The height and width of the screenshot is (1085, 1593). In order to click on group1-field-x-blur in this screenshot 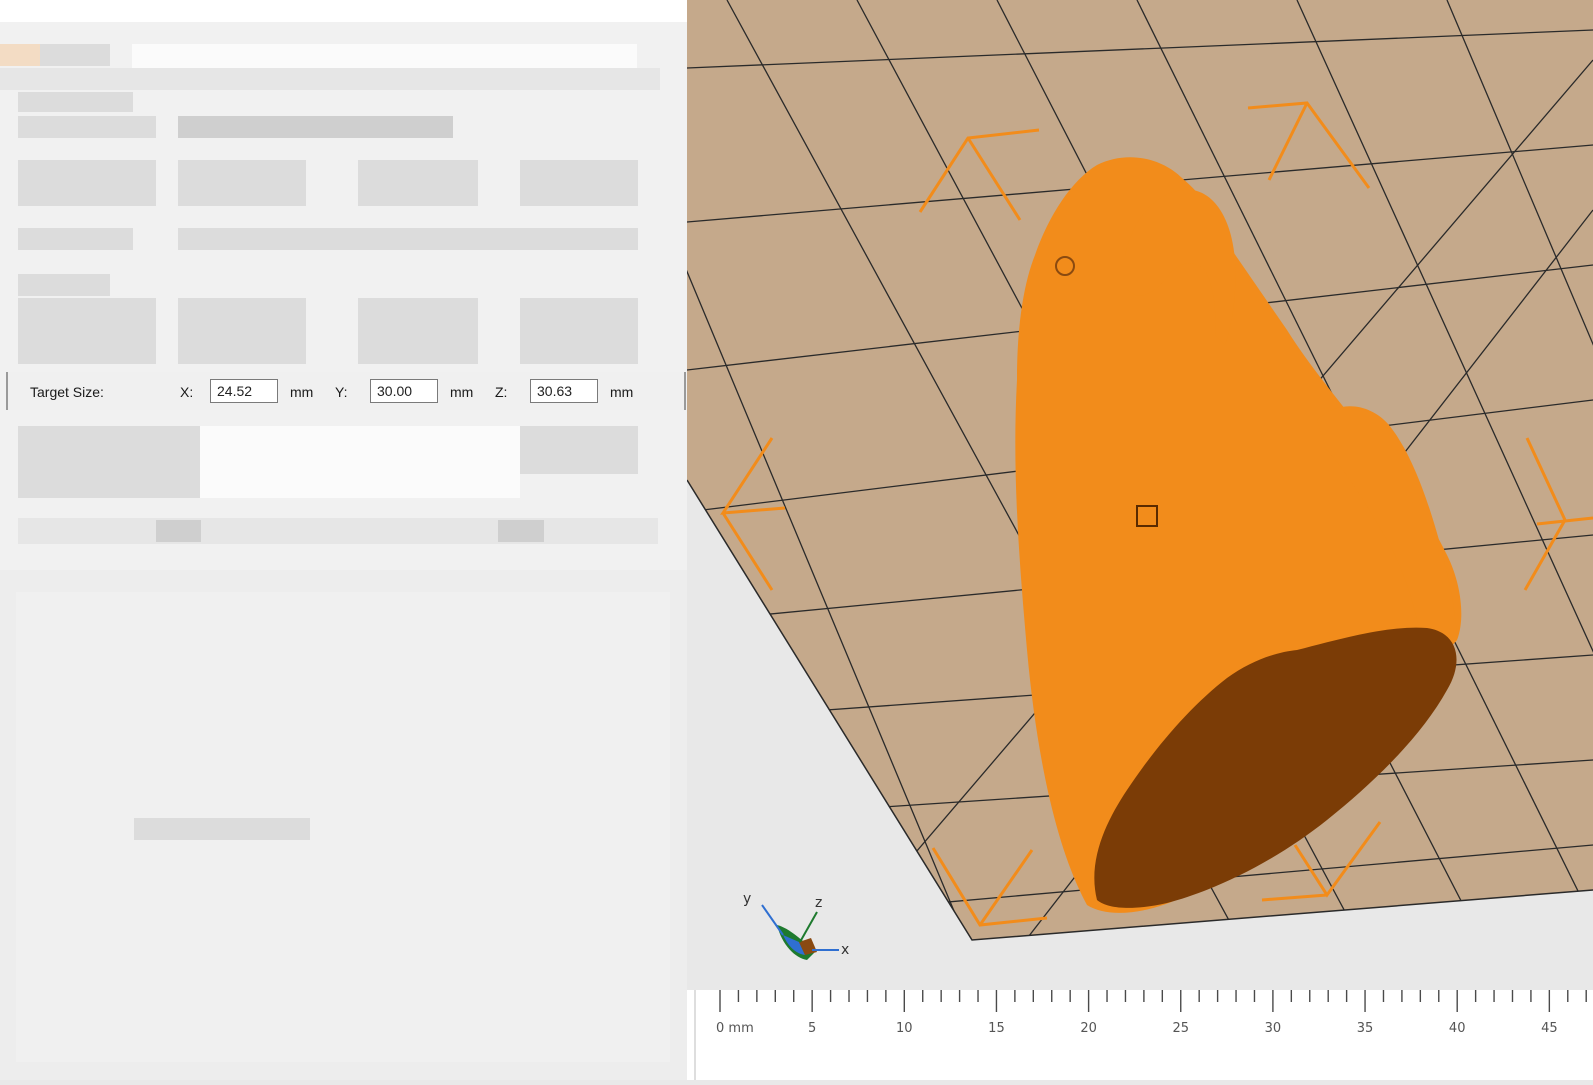, I will do `click(242, 183)`.